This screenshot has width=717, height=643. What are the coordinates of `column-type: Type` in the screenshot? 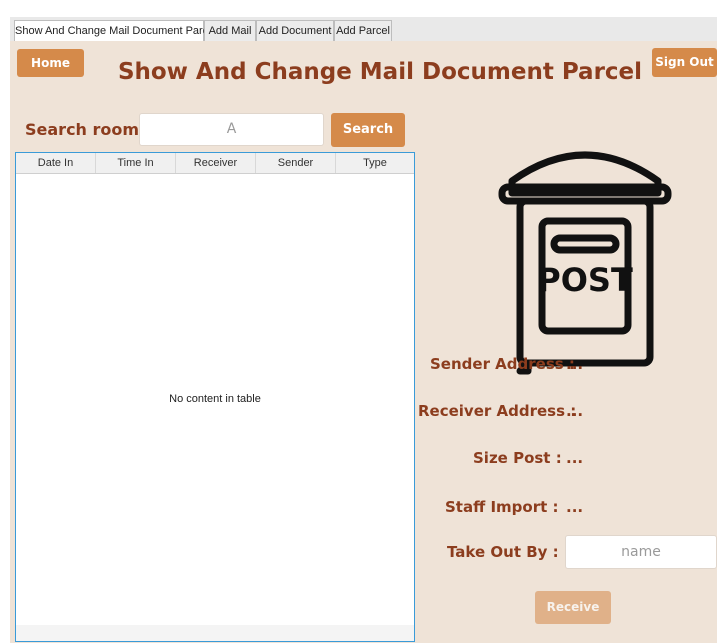 It's located at (375, 163).